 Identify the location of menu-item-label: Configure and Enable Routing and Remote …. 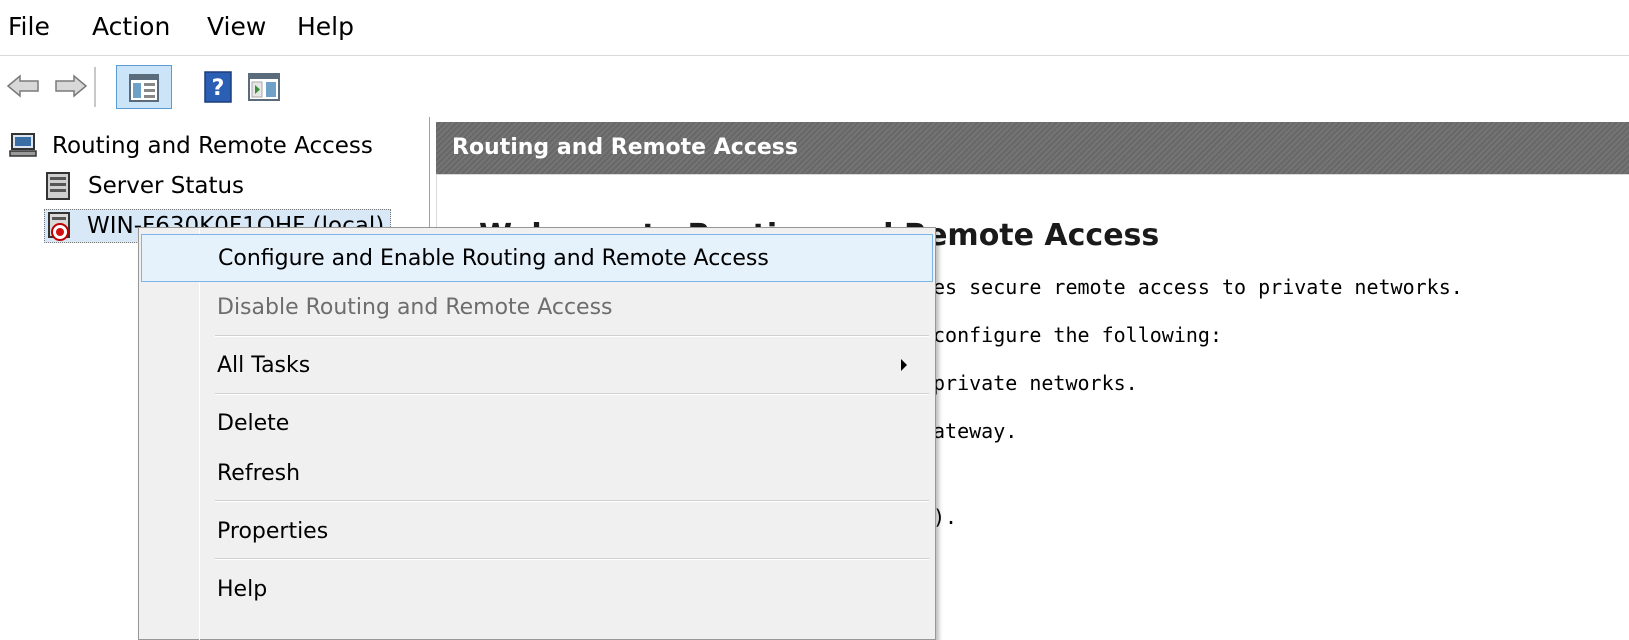
(493, 258).